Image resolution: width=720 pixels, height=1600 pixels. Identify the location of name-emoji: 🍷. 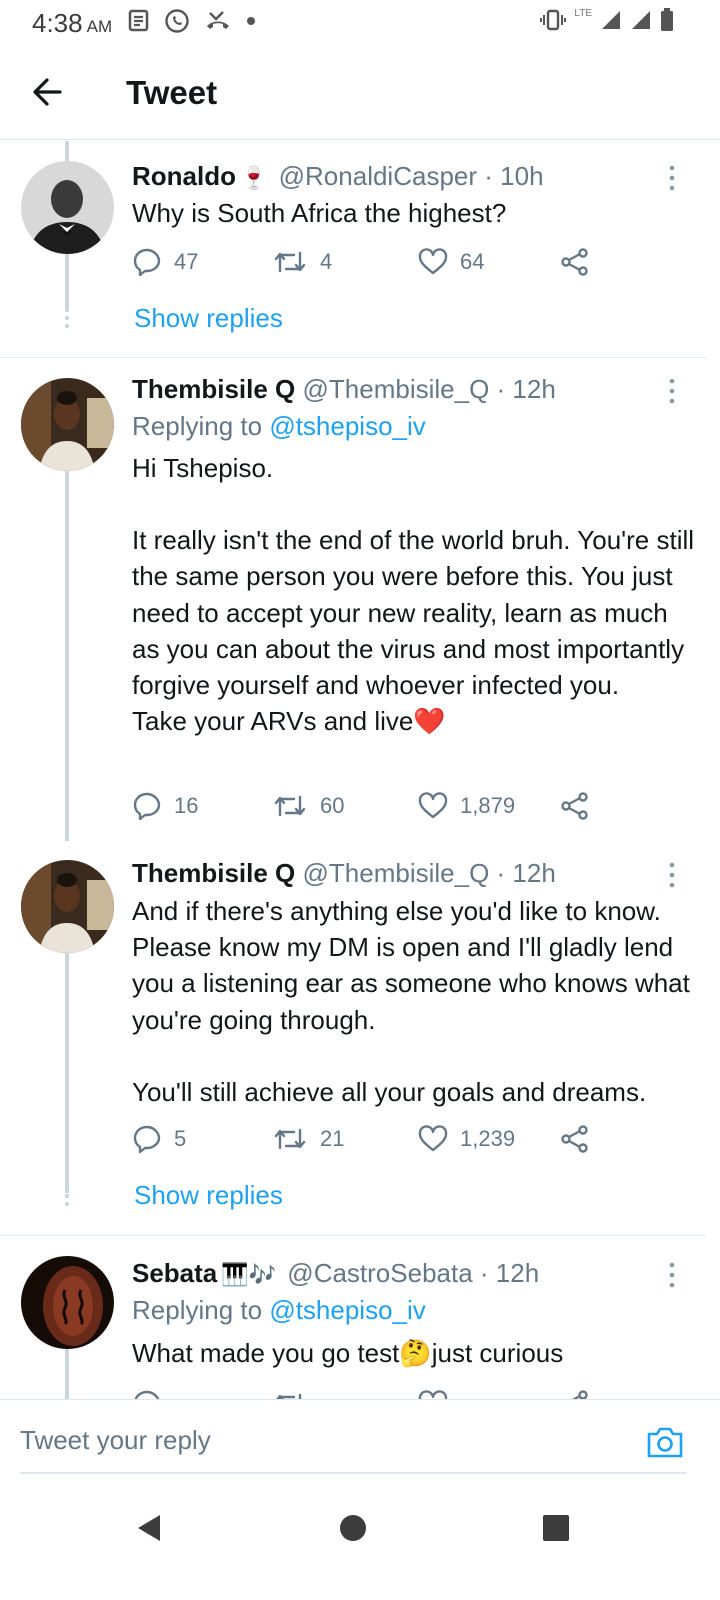
(254, 177).